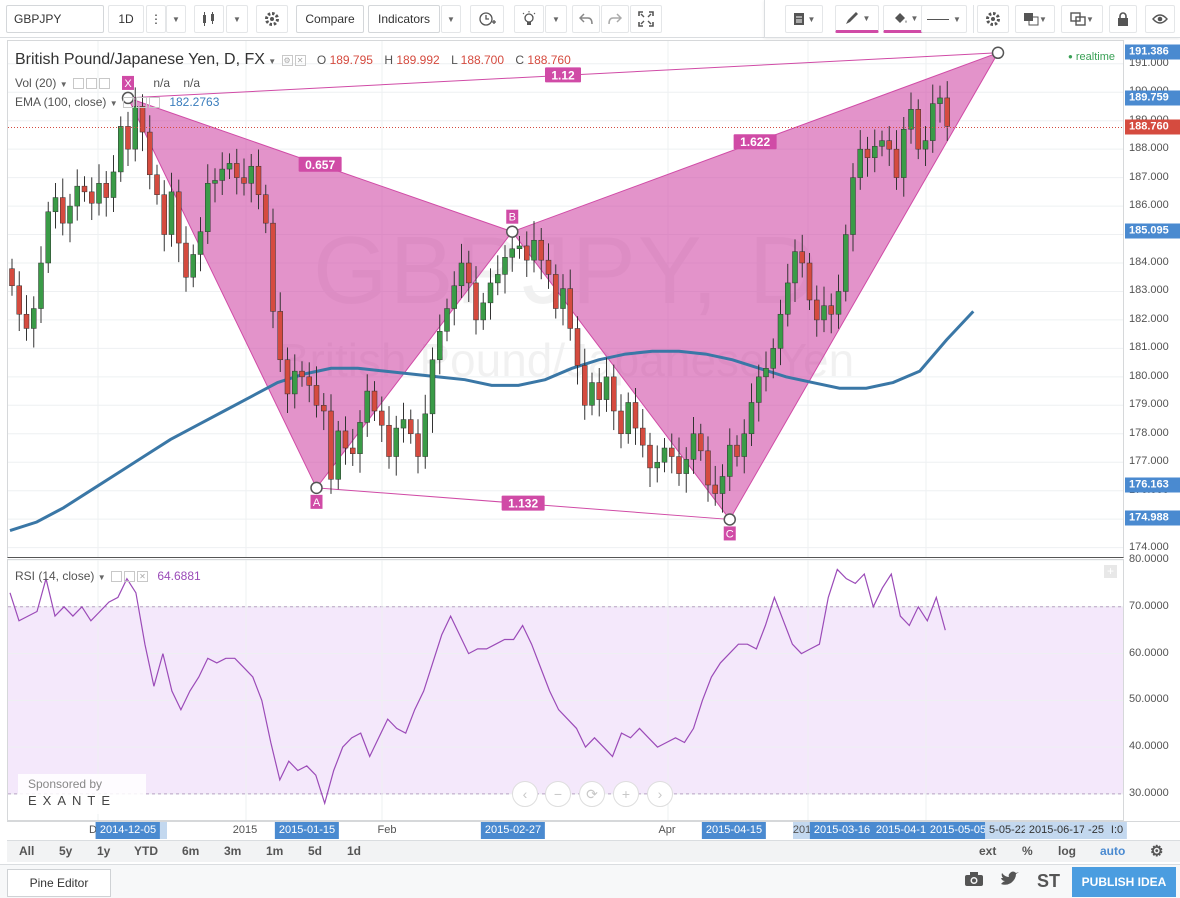 The image size is (1180, 898). I want to click on log-scale-toggle: log, so click(1067, 851).